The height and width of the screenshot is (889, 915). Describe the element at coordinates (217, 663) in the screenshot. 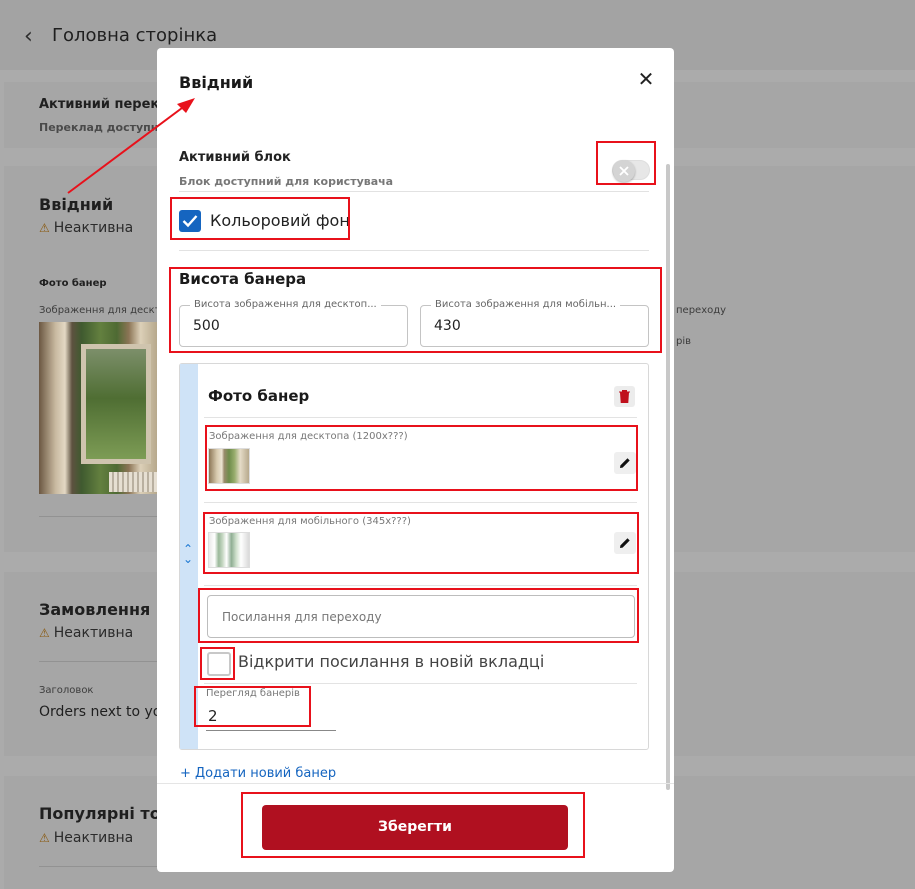

I see `highlight-new-tab-checkbox` at that location.